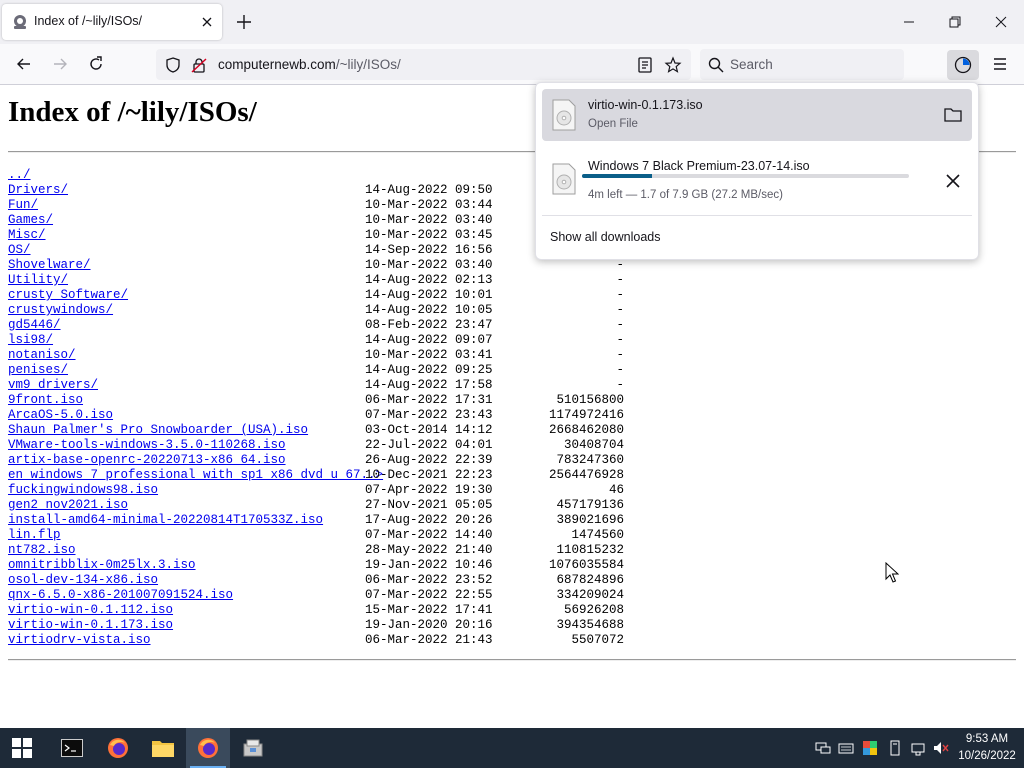 This screenshot has width=1024, height=768. What do you see at coordinates (895, 748) in the screenshot?
I see `usb-device-tray-icon` at bounding box center [895, 748].